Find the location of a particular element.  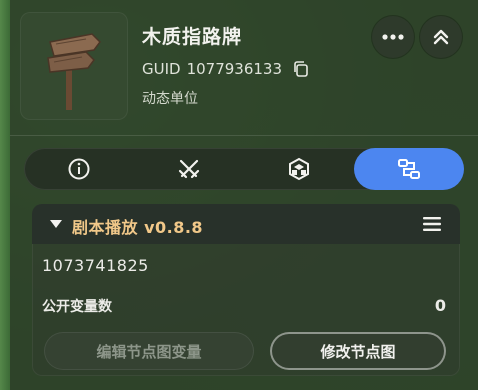

tab-bar is located at coordinates (244, 169).